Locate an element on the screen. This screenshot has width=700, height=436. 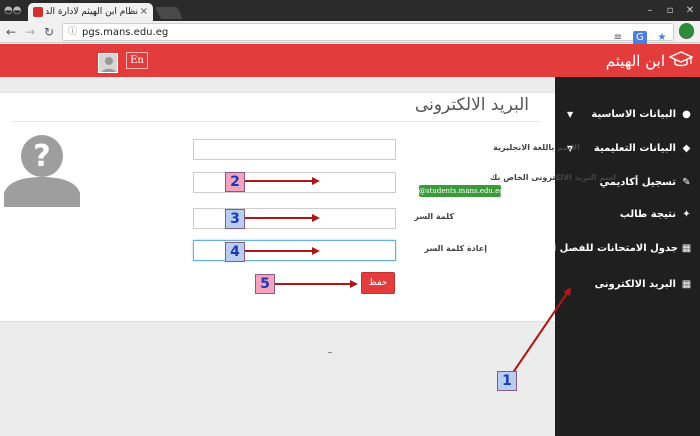
address-bar: ⓘ pgs.mans.edu.eg ≡ G ★ is located at coordinates (368, 34).